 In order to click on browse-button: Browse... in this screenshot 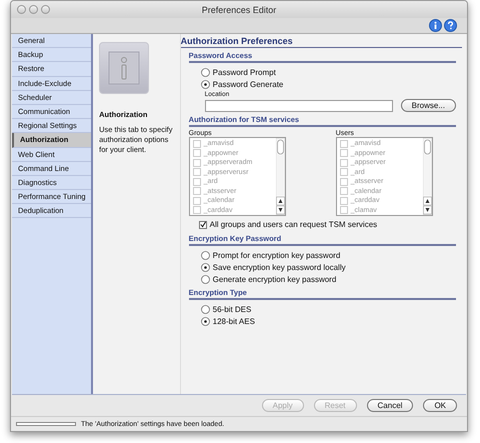, I will do `click(428, 105)`.